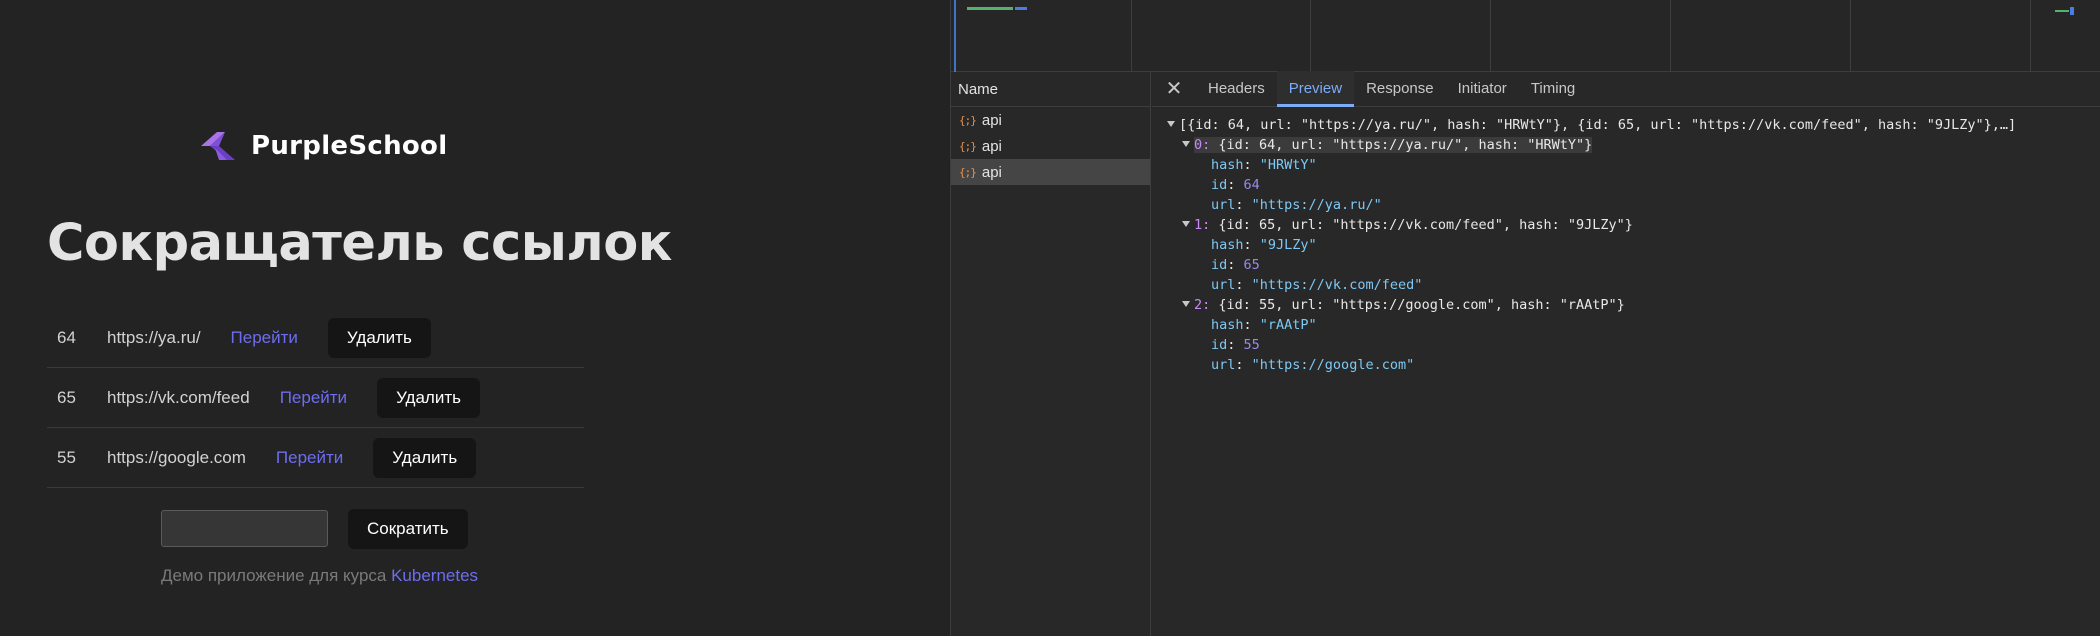  I want to click on link-url: https://ya.ru/, so click(154, 337).